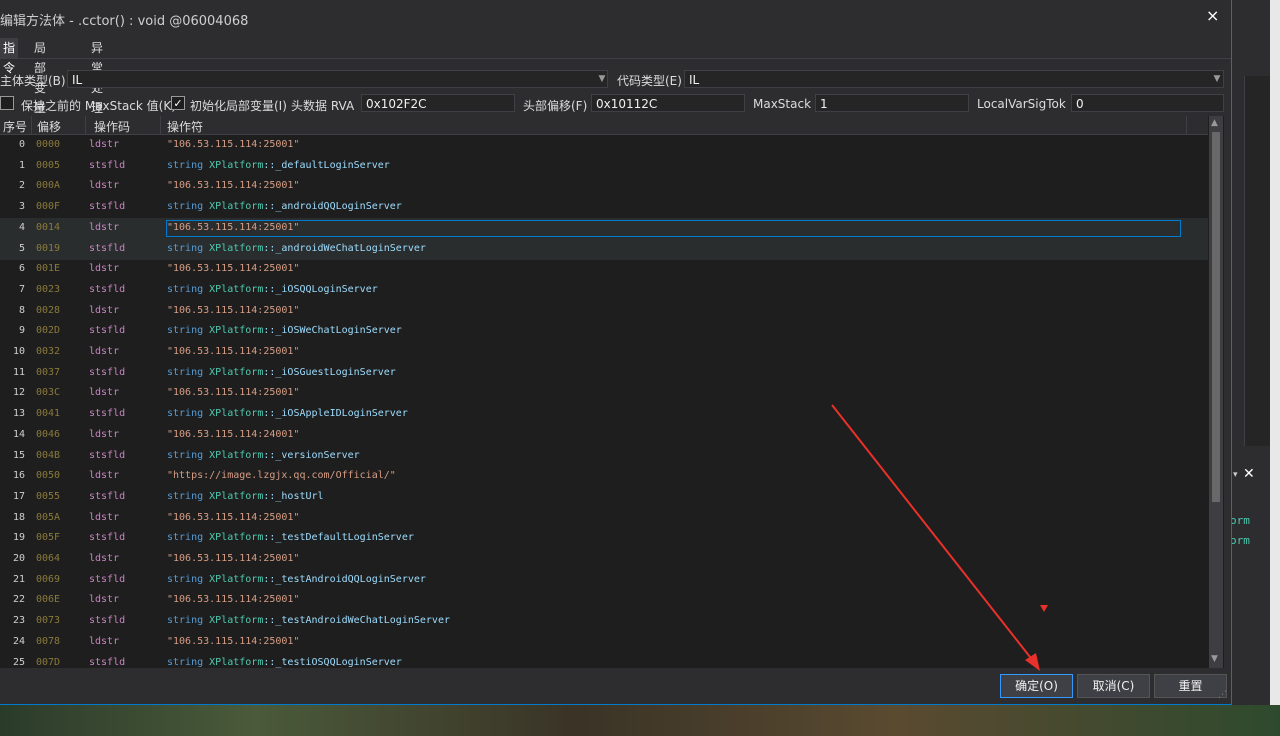  I want to click on annotation-marker, so click(1044, 608).